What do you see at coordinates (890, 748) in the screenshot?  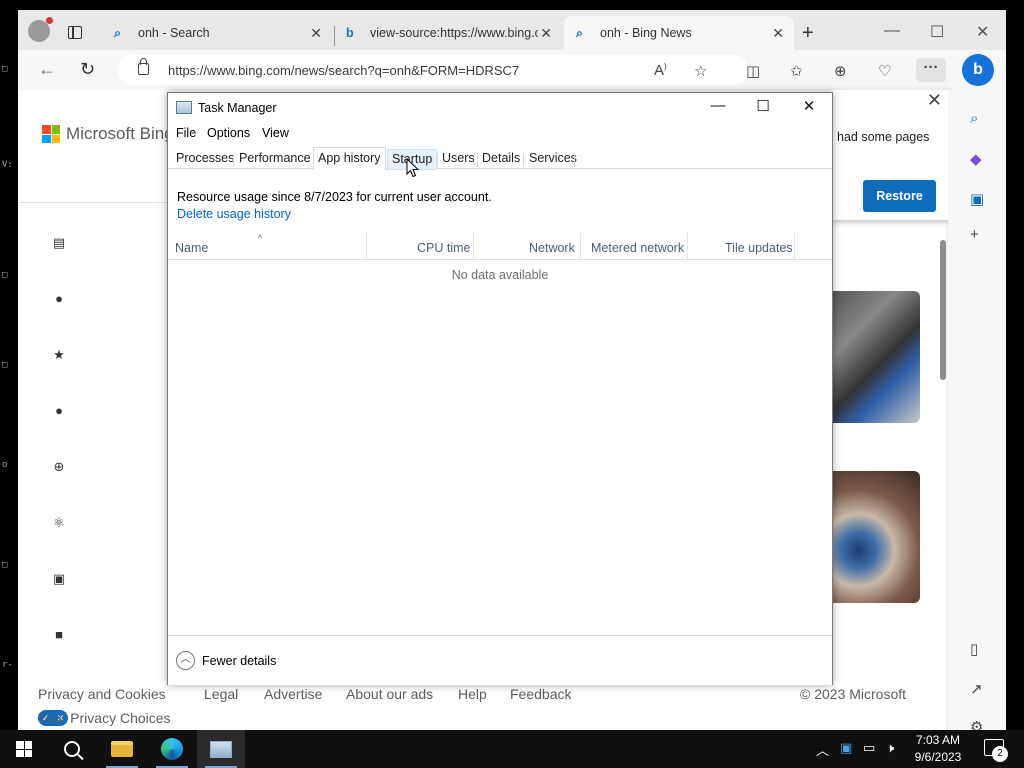 I see `volume-muted-icon: 🕨` at bounding box center [890, 748].